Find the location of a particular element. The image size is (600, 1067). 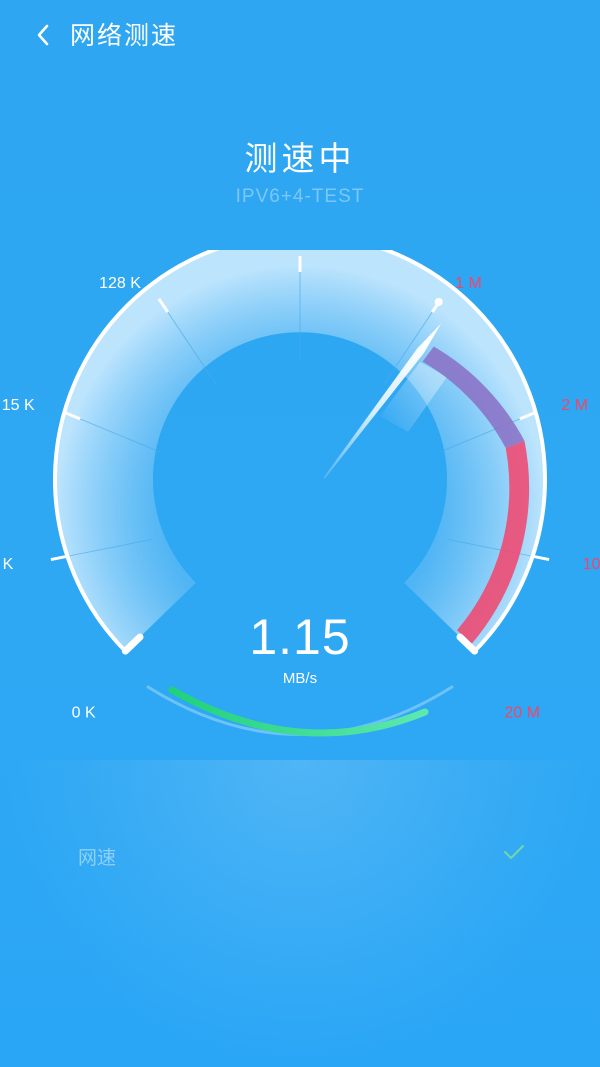

check-icon is located at coordinates (514, 852).